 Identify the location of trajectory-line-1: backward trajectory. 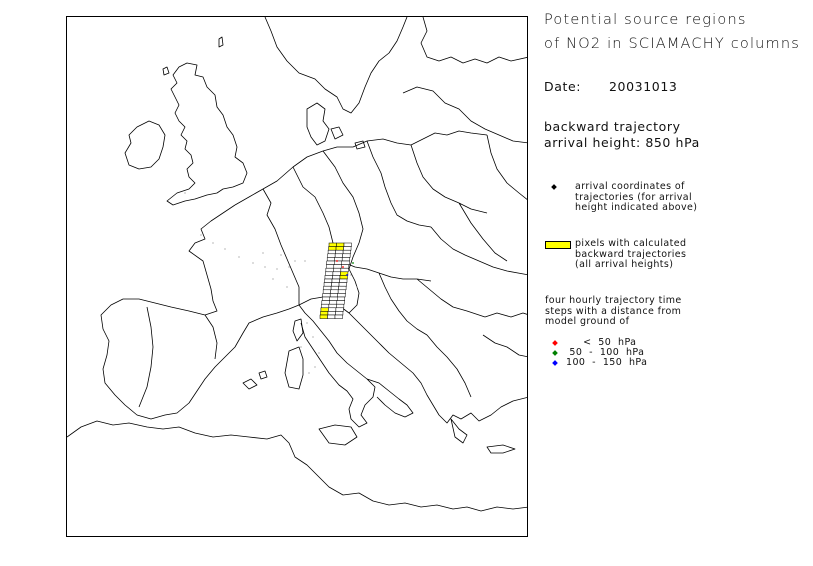
(612, 126).